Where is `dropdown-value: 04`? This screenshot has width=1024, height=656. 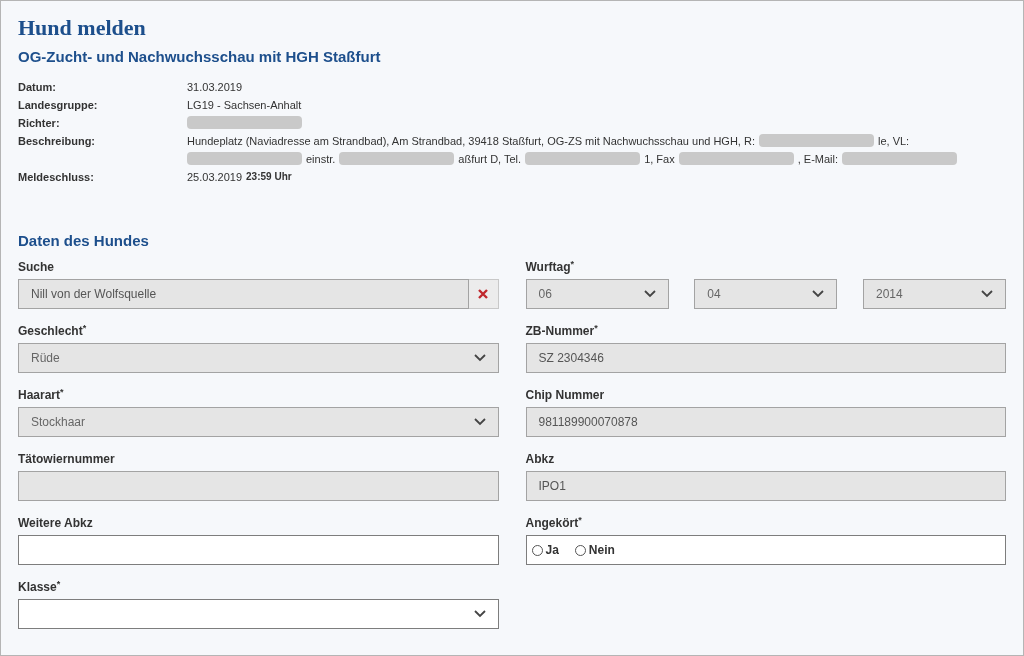
dropdown-value: 04 is located at coordinates (714, 294).